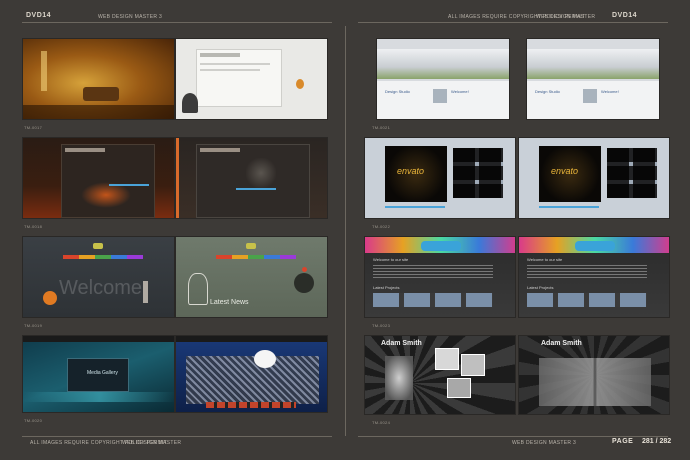 The image size is (690, 460). Describe the element at coordinates (657, 441) in the screenshot. I see `page-numbers: 281 / 282` at that location.